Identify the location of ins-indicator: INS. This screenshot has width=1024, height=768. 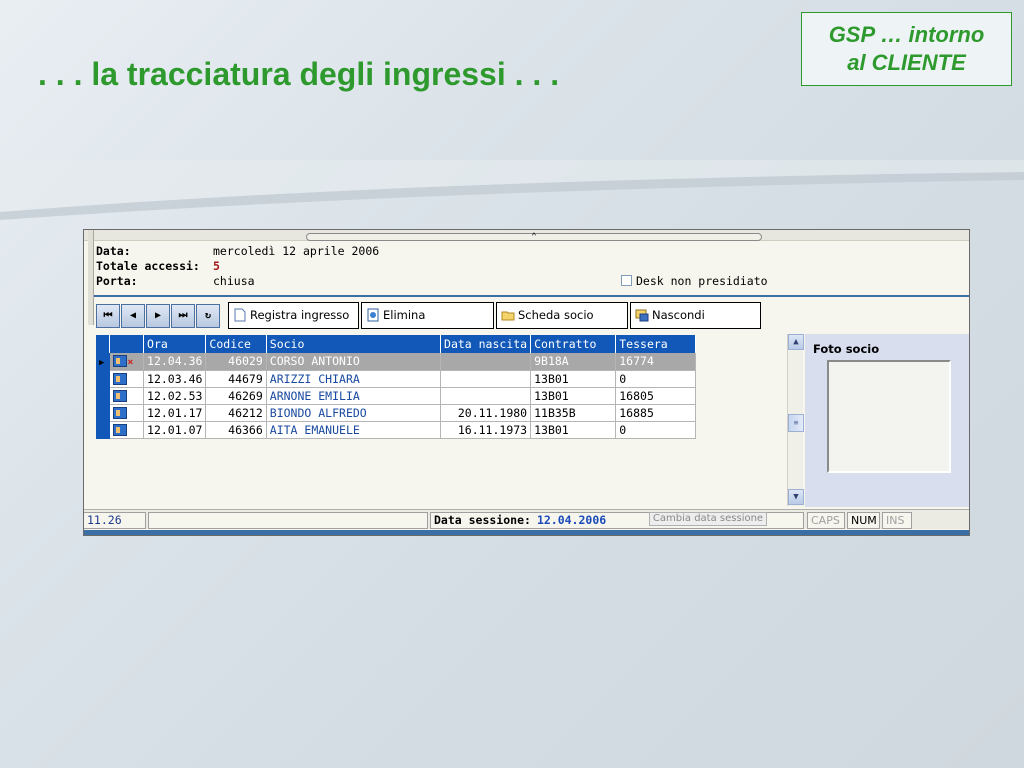
(897, 520).